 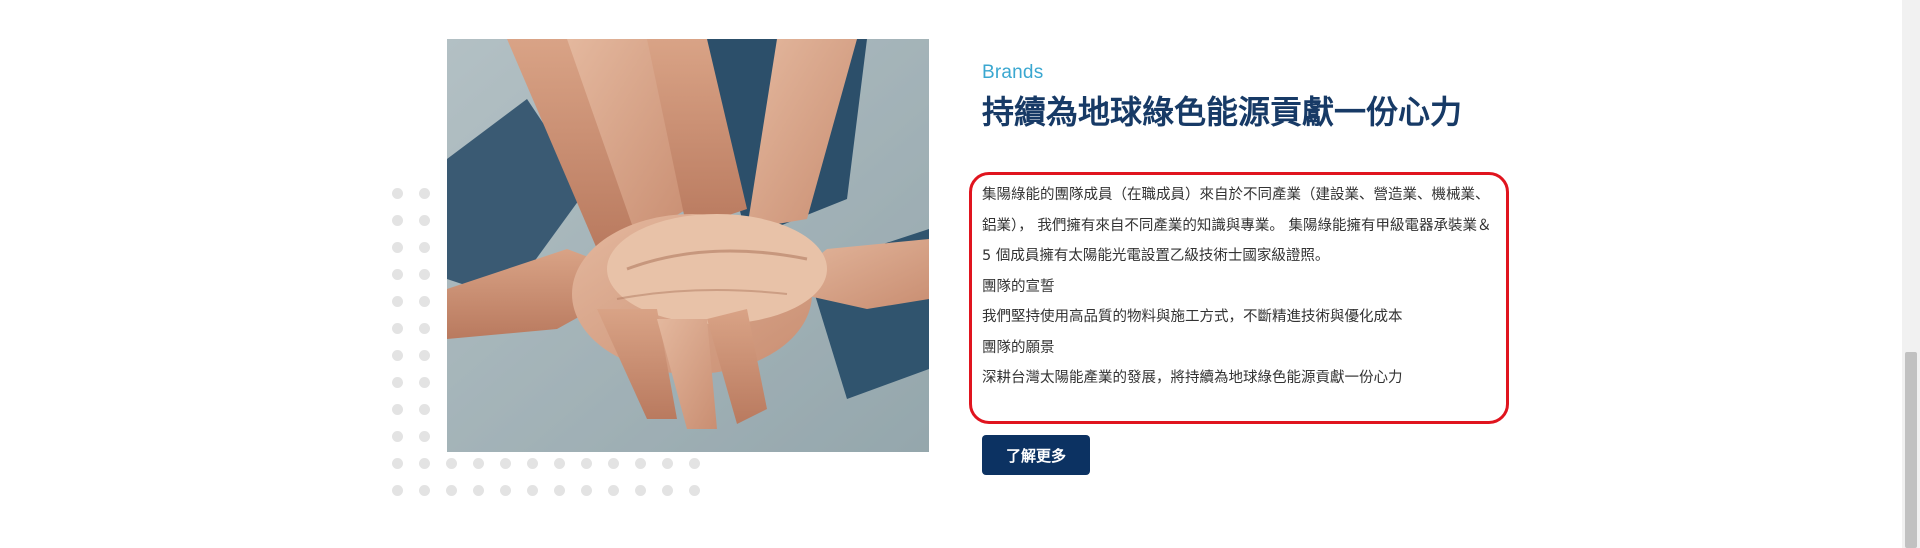 What do you see at coordinates (1192, 378) in the screenshot?
I see `team-vision-text: 深耕台灣太陽能產業的發展，將持續為地球綠色能源貢獻一份心力` at bounding box center [1192, 378].